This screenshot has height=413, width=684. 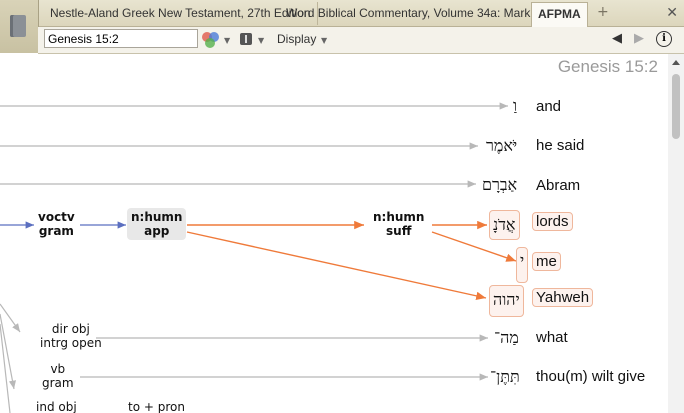 I want to click on forward-arrow-icon: ▶, so click(x=639, y=38).